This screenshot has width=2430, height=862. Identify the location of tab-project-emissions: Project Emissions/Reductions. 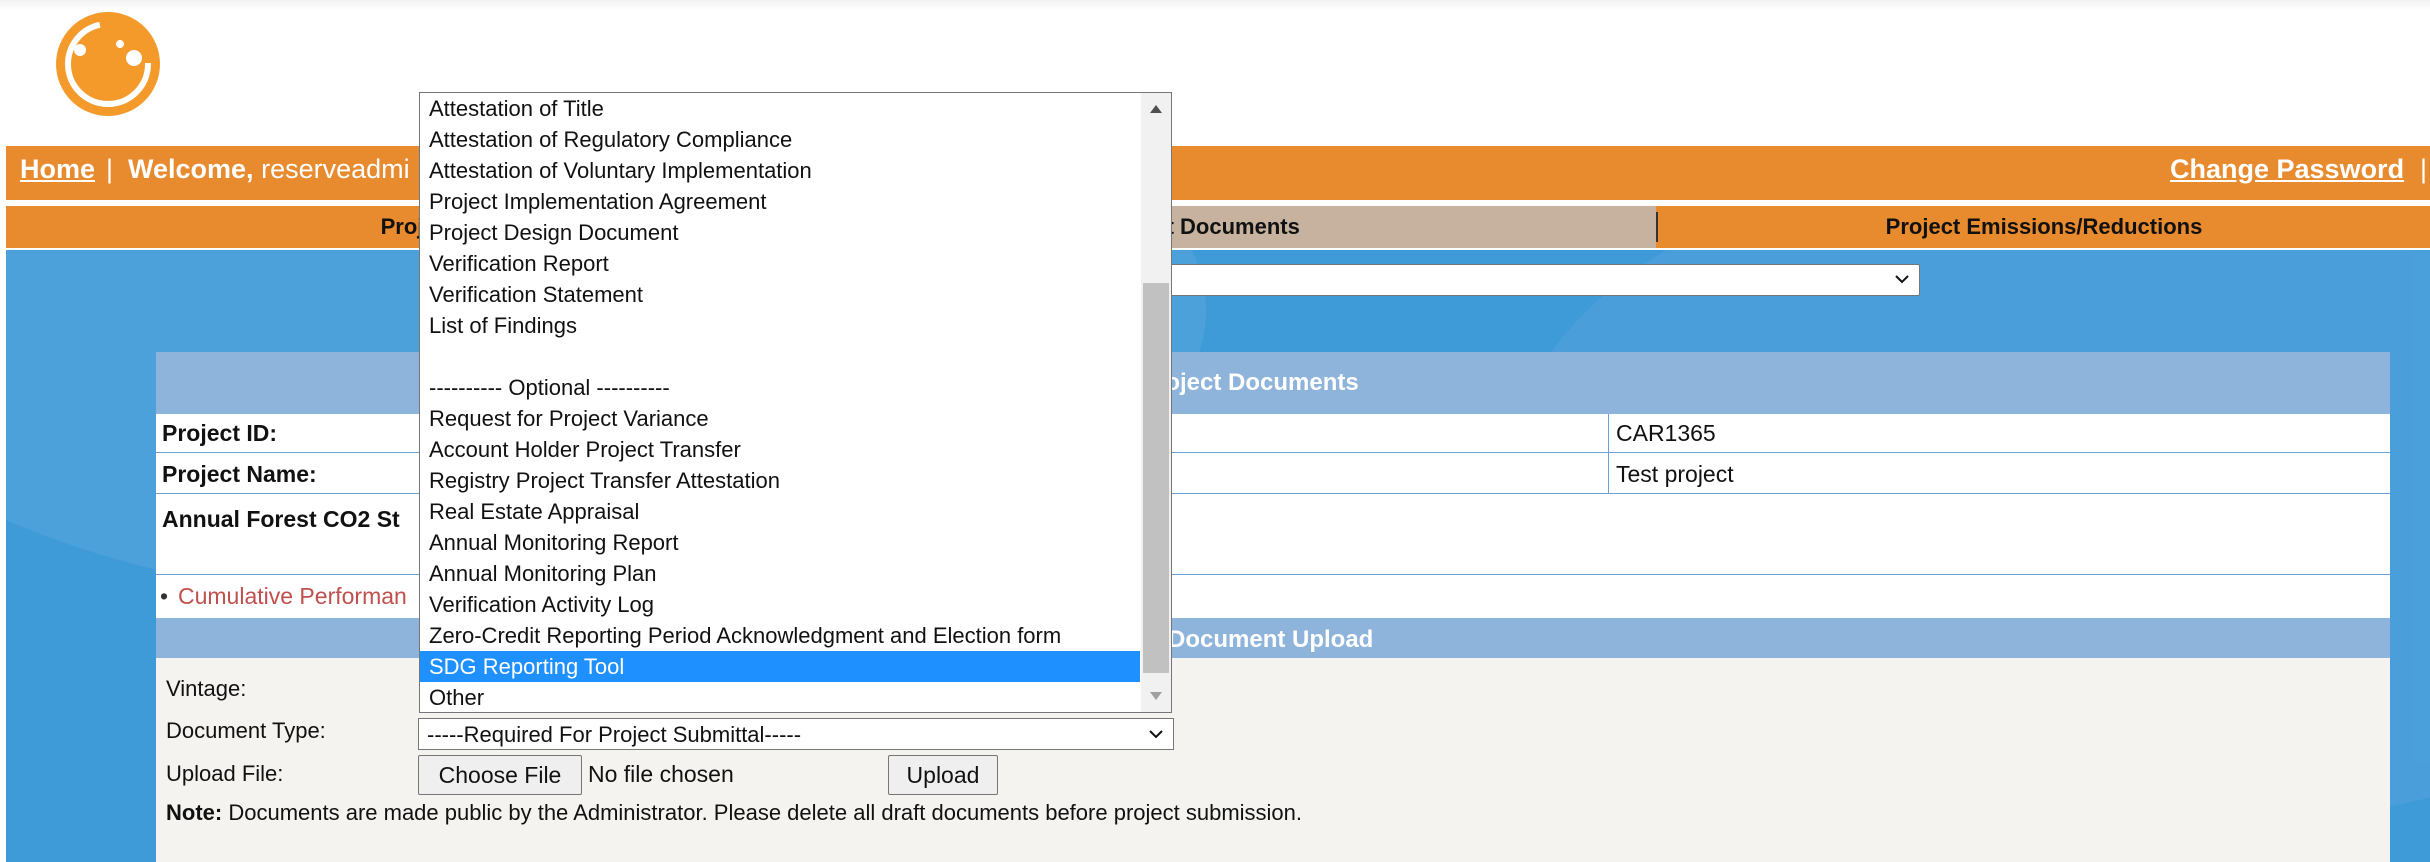
(2044, 227).